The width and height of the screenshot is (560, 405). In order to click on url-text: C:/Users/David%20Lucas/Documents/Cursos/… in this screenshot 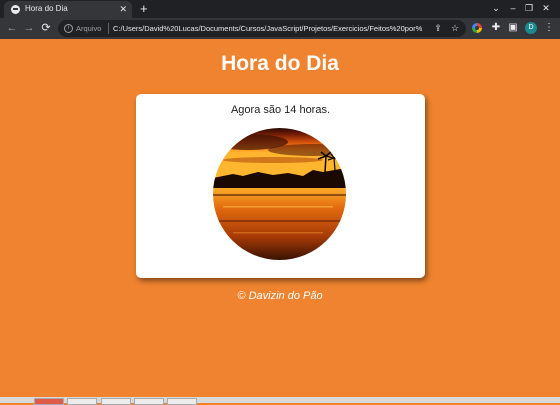, I will do `click(268, 28)`.